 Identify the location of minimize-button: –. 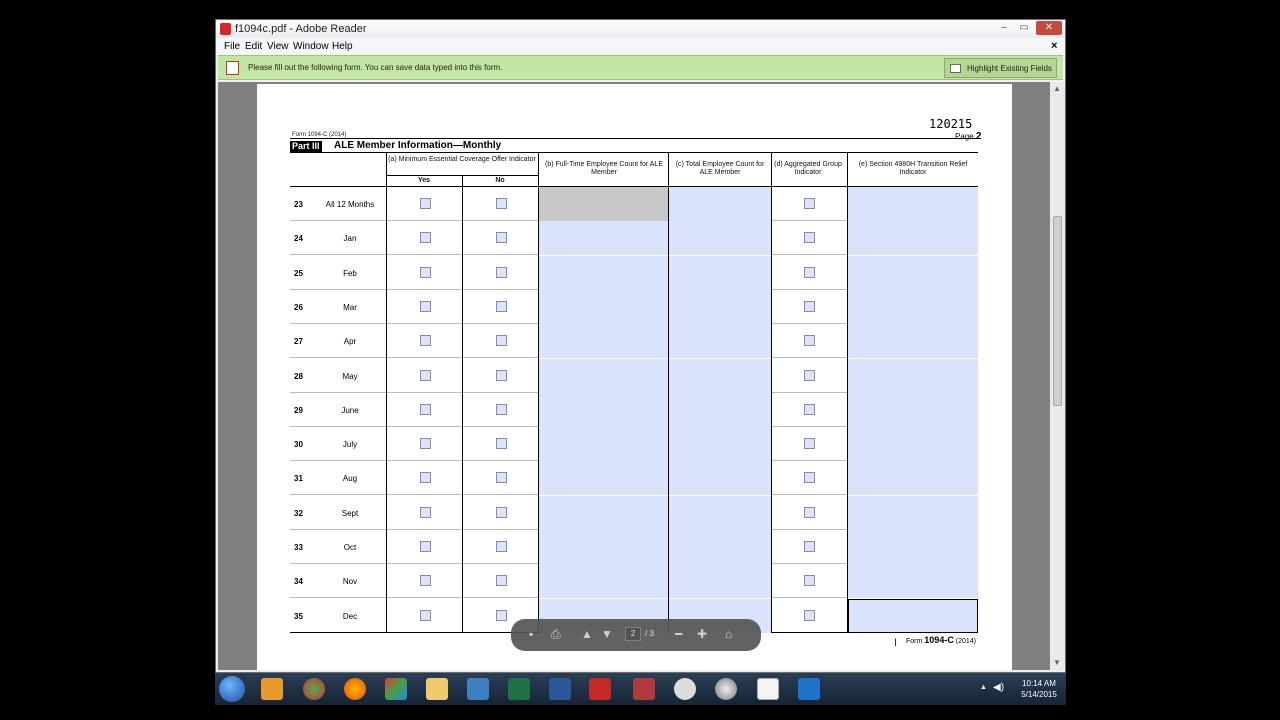
(1004, 28).